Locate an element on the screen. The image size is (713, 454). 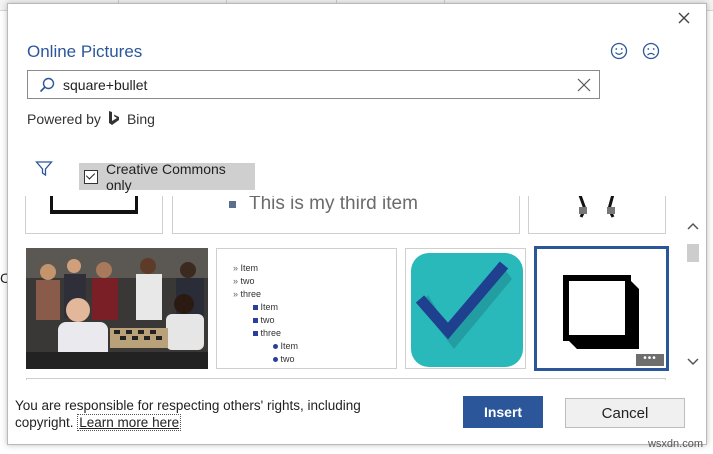
creative-commons-filter: Creative Commons only is located at coordinates (167, 176).